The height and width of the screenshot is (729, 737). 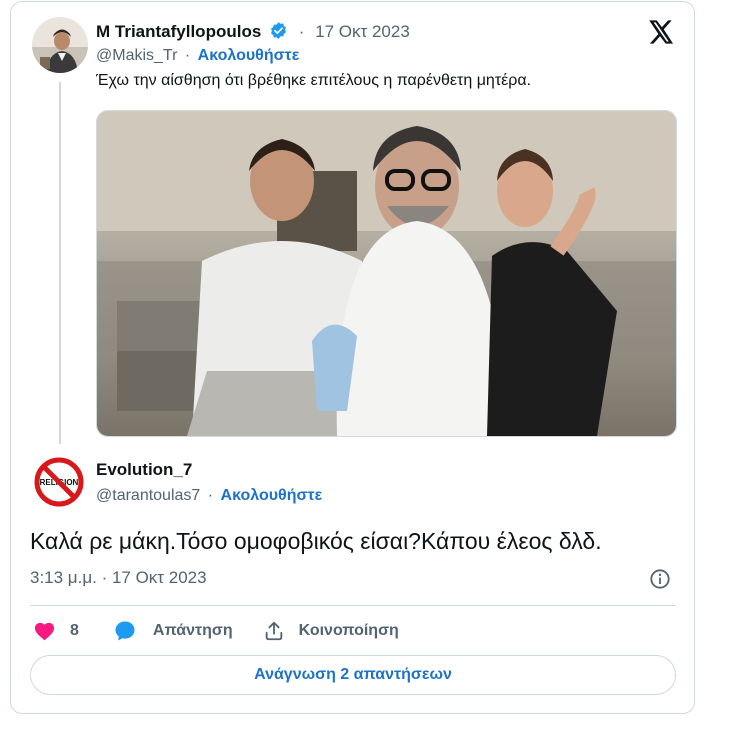 I want to click on verified-badge-icon, so click(x=278, y=30).